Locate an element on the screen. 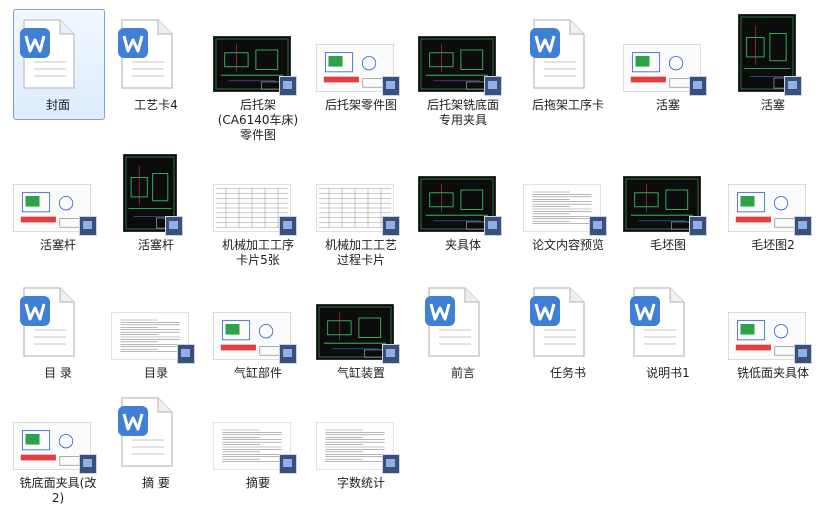 The height and width of the screenshot is (506, 840). file-name-label: 铣低面夹具体 is located at coordinates (772, 373).